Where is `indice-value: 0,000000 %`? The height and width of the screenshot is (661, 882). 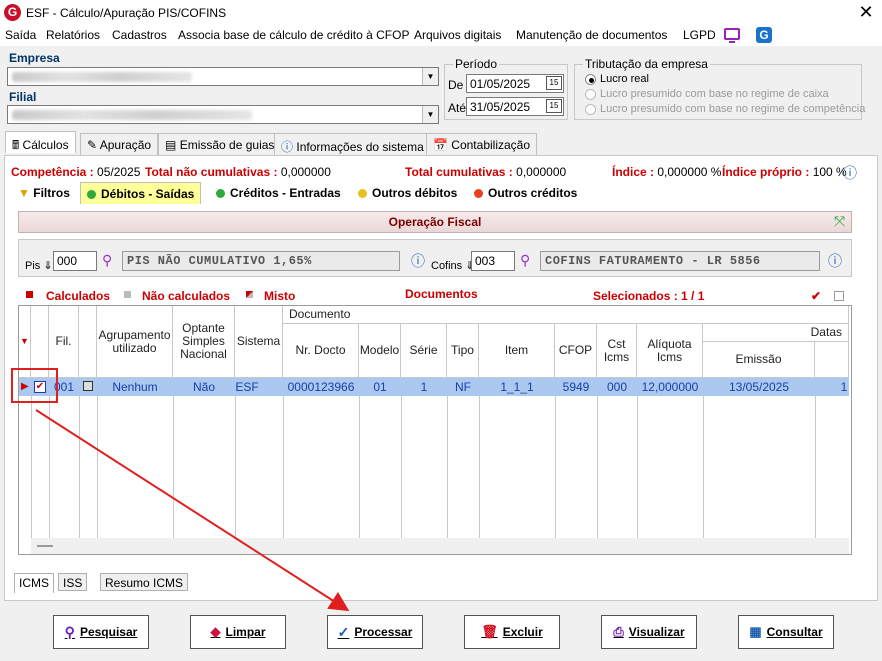 indice-value: 0,000000 % is located at coordinates (689, 172).